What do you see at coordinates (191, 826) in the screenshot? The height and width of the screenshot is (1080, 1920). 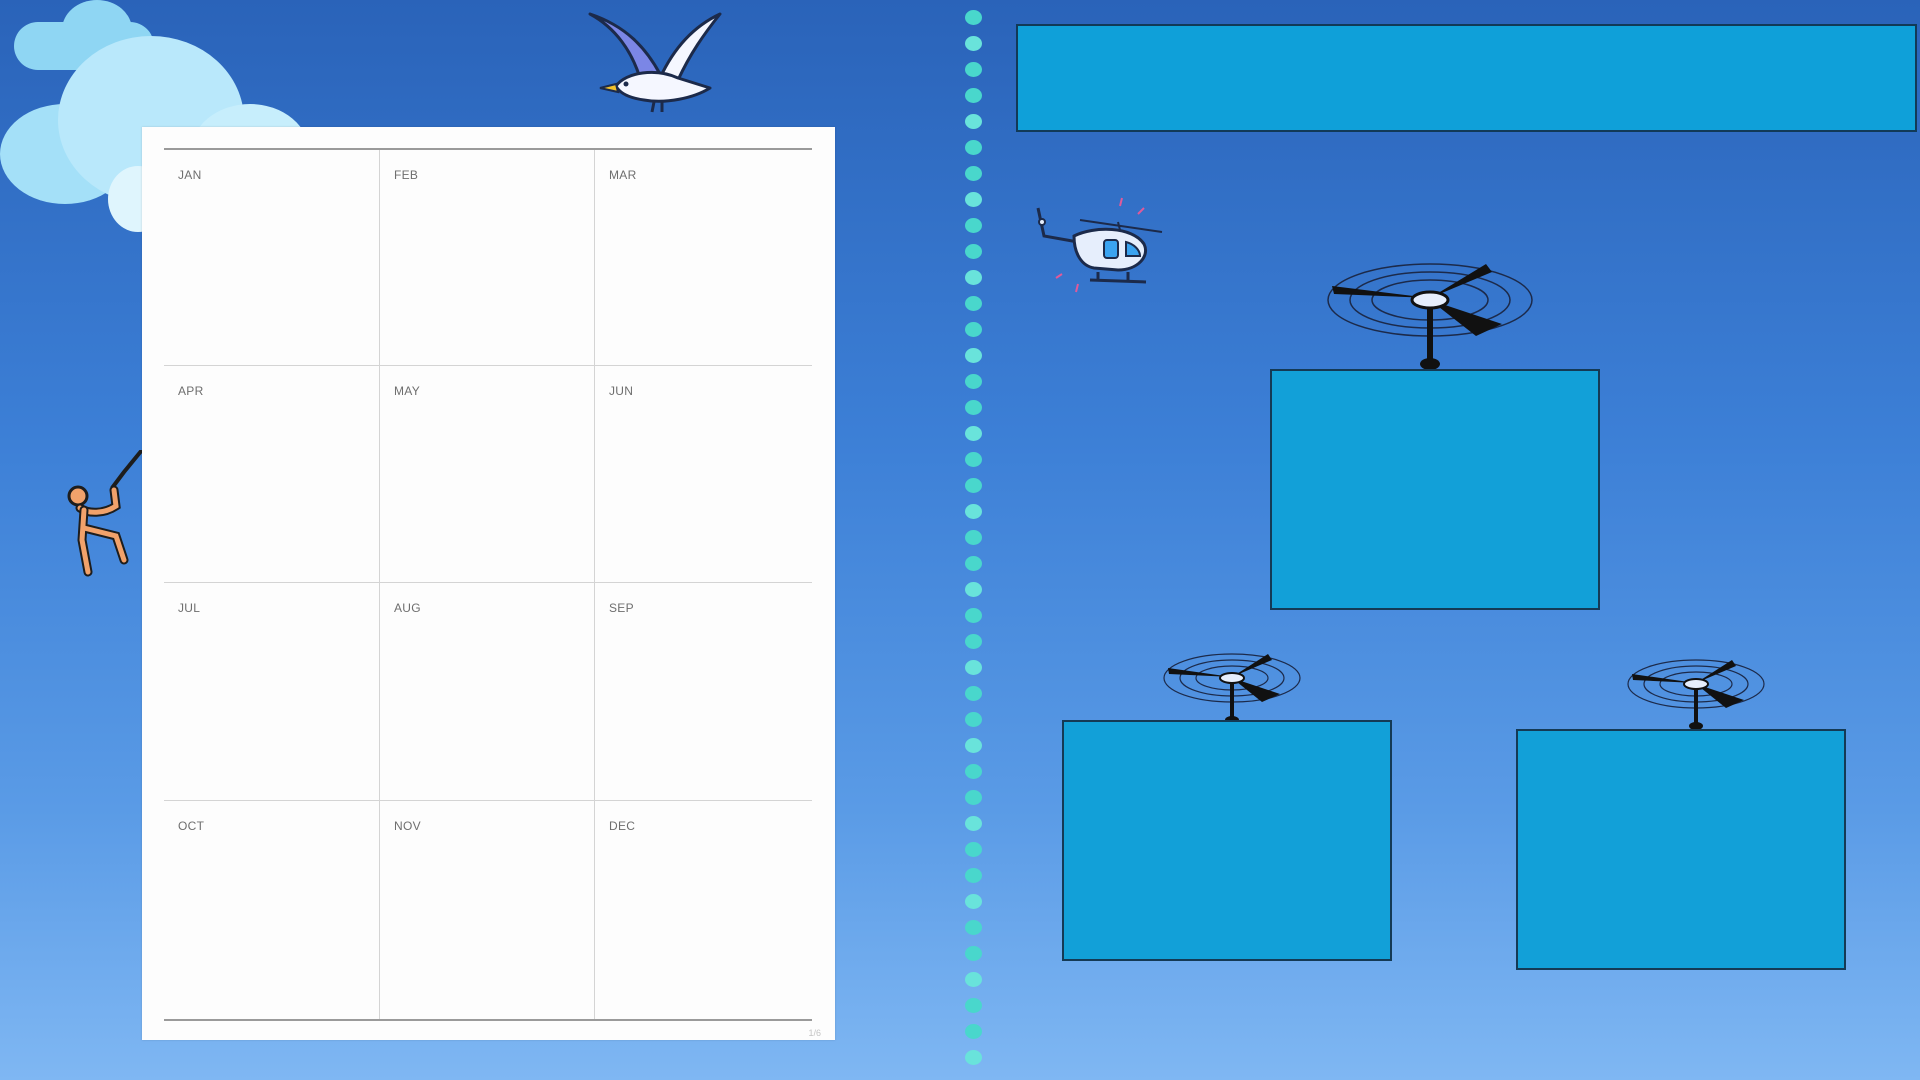 I see `month-label: OCT` at bounding box center [191, 826].